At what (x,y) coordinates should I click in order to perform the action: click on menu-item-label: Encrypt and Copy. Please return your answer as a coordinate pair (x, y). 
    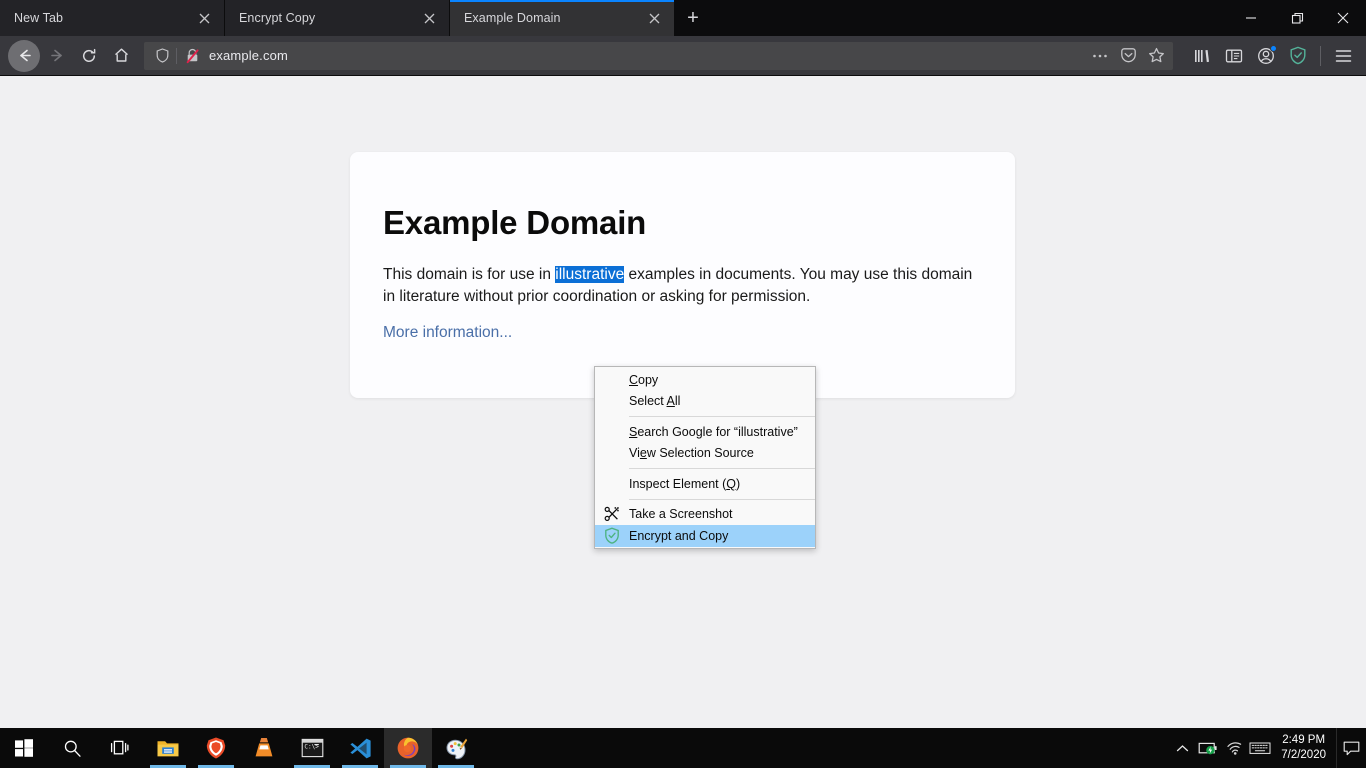
    Looking at the image, I should click on (679, 535).